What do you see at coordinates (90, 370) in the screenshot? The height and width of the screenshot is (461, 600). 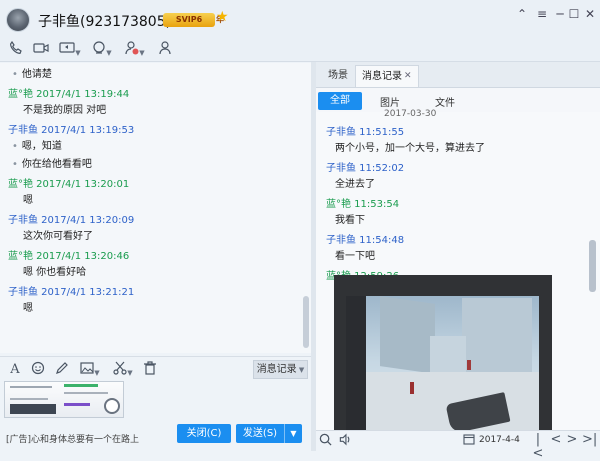 I see `image-icon: ▼` at bounding box center [90, 370].